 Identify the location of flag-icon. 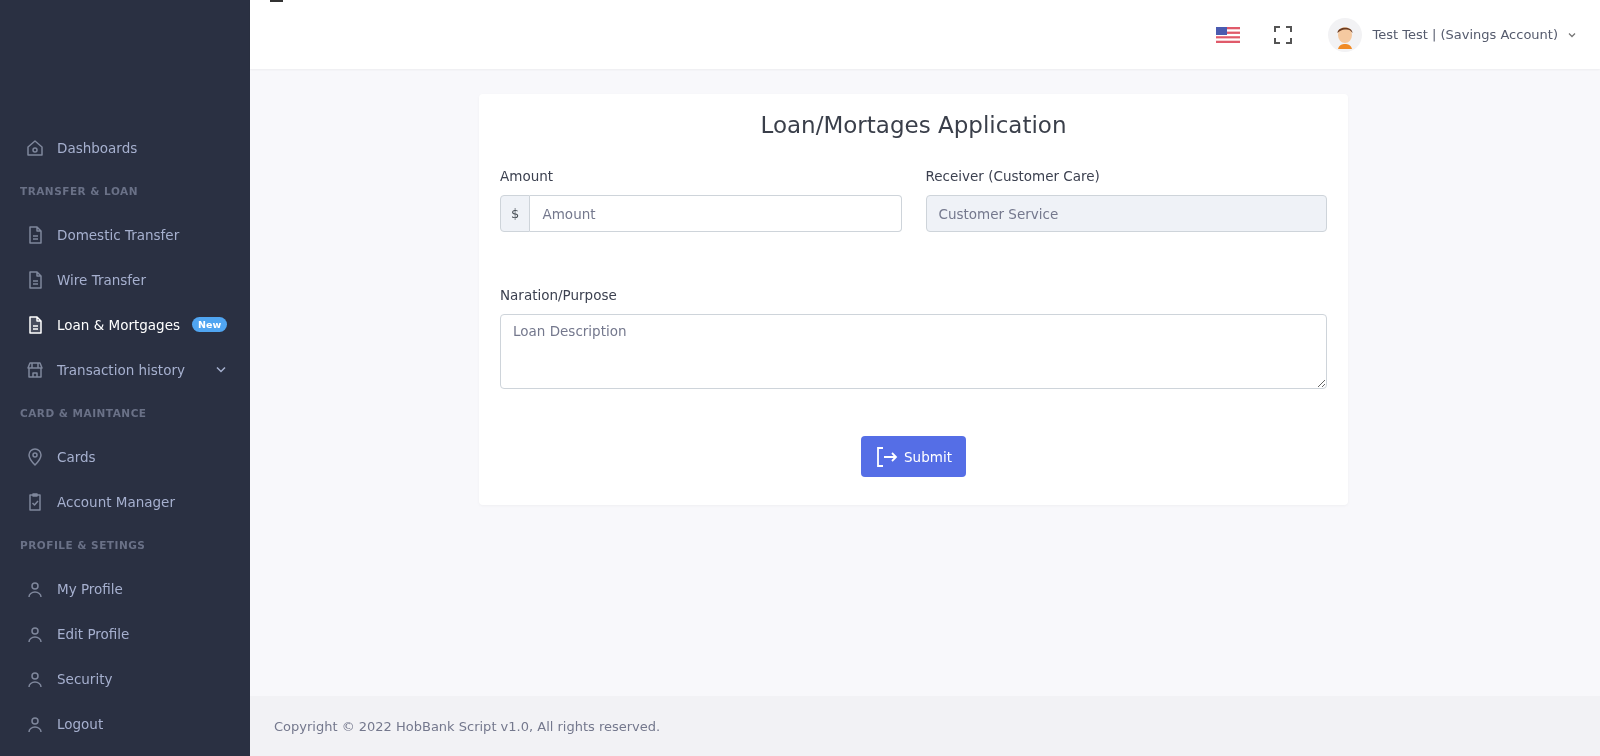
(1228, 34).